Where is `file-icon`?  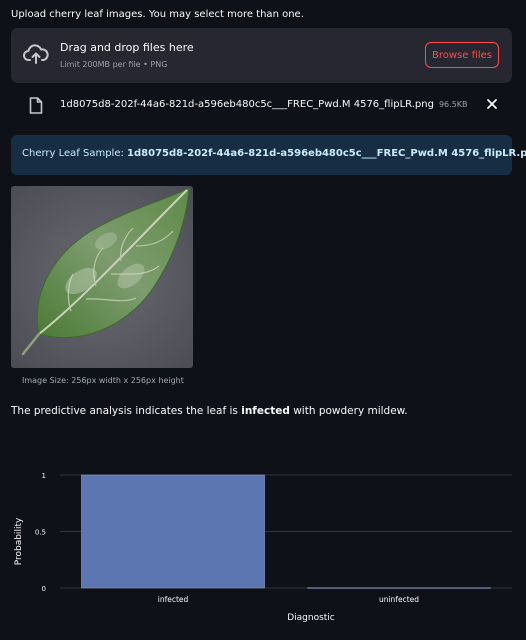 file-icon is located at coordinates (36, 105).